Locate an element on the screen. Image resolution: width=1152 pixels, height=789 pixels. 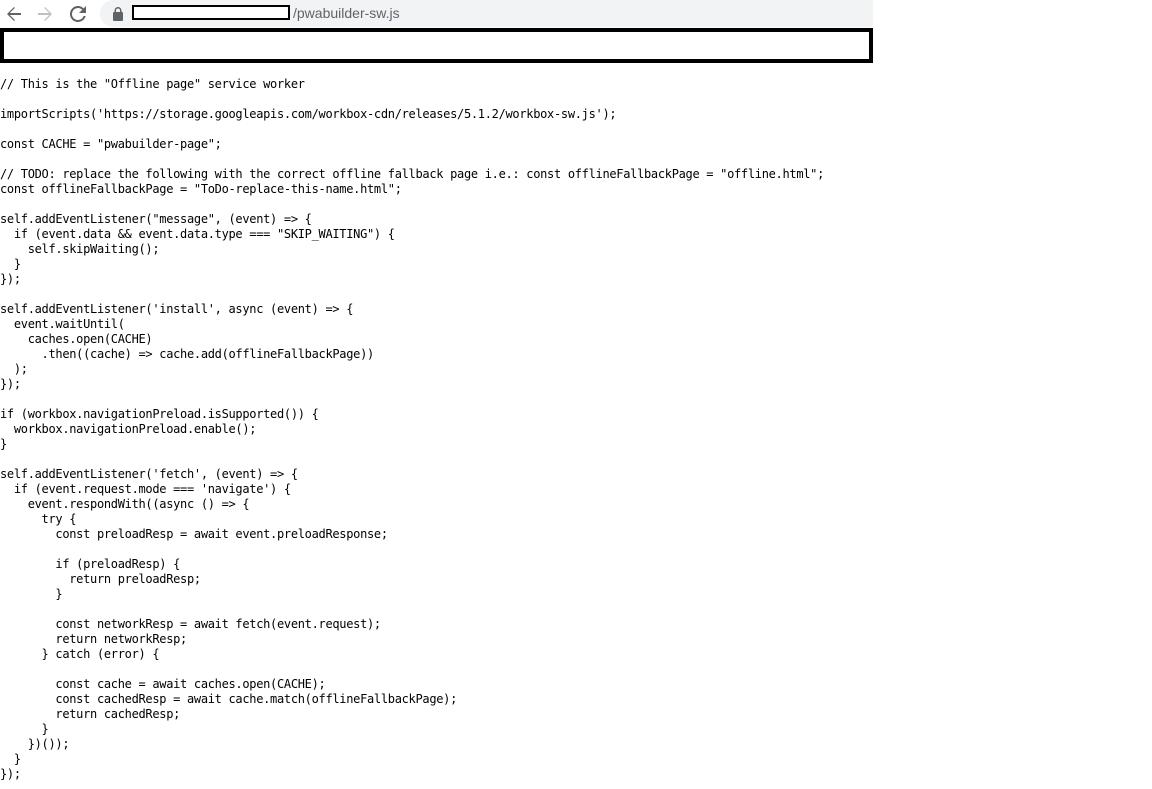
reload-icon is located at coordinates (78, 14).